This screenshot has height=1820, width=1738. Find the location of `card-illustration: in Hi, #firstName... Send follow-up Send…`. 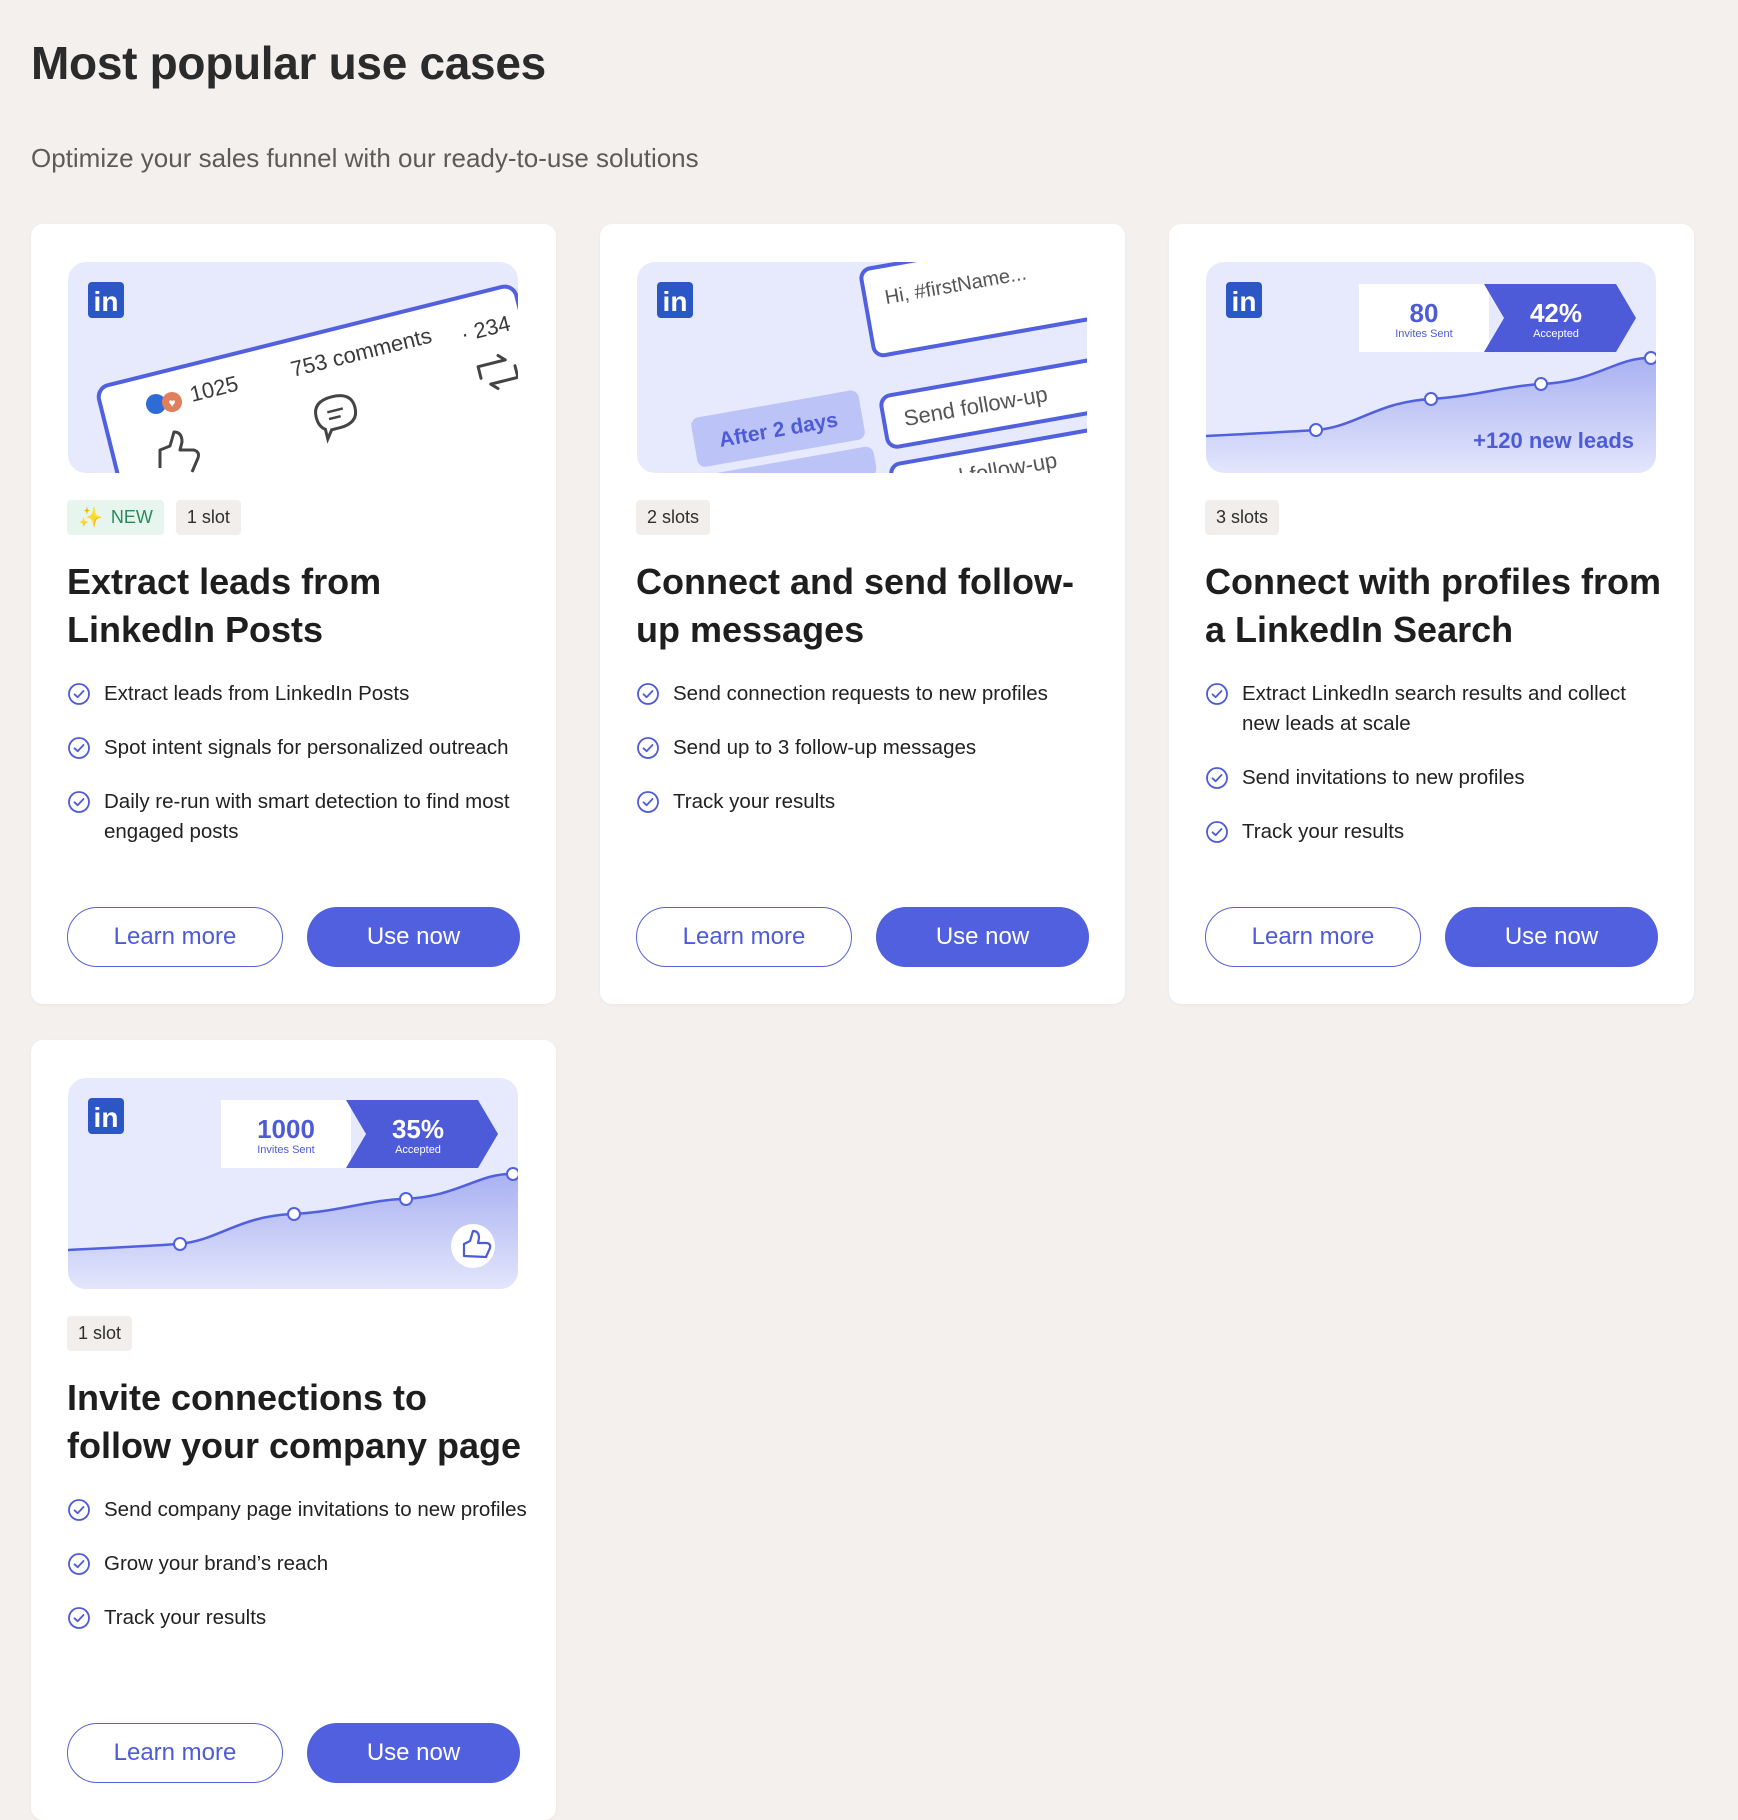

card-illustration: in Hi, #firstName... Send follow-up Send… is located at coordinates (862, 367).